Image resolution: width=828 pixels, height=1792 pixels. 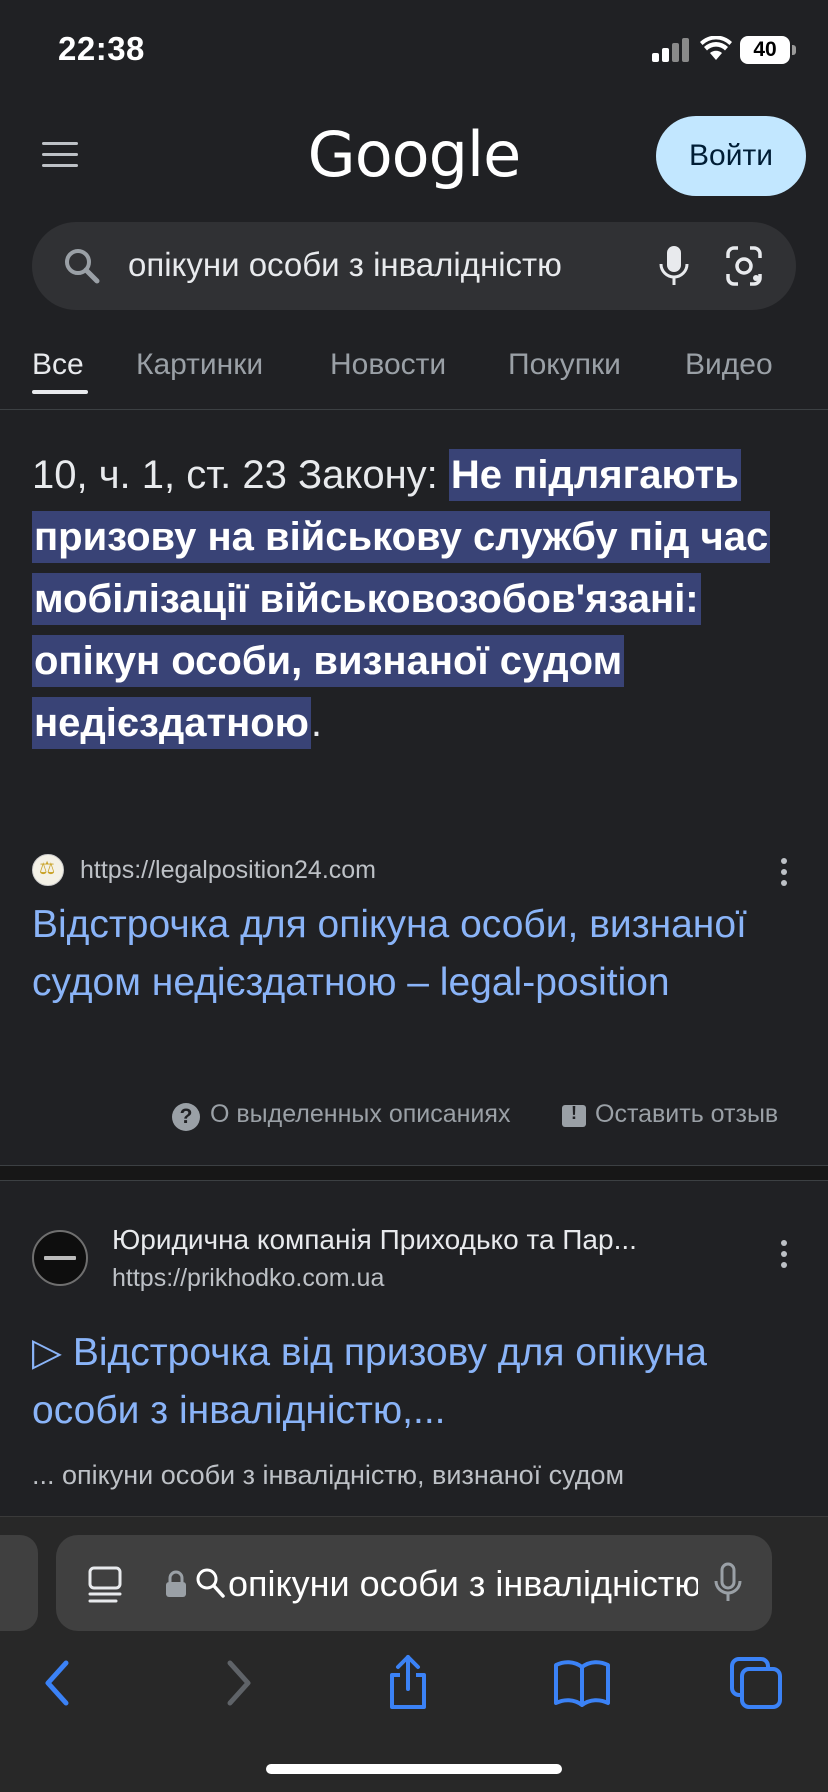 What do you see at coordinates (248, 1278) in the screenshot?
I see `result-url: https://prikhodko.com.ua` at bounding box center [248, 1278].